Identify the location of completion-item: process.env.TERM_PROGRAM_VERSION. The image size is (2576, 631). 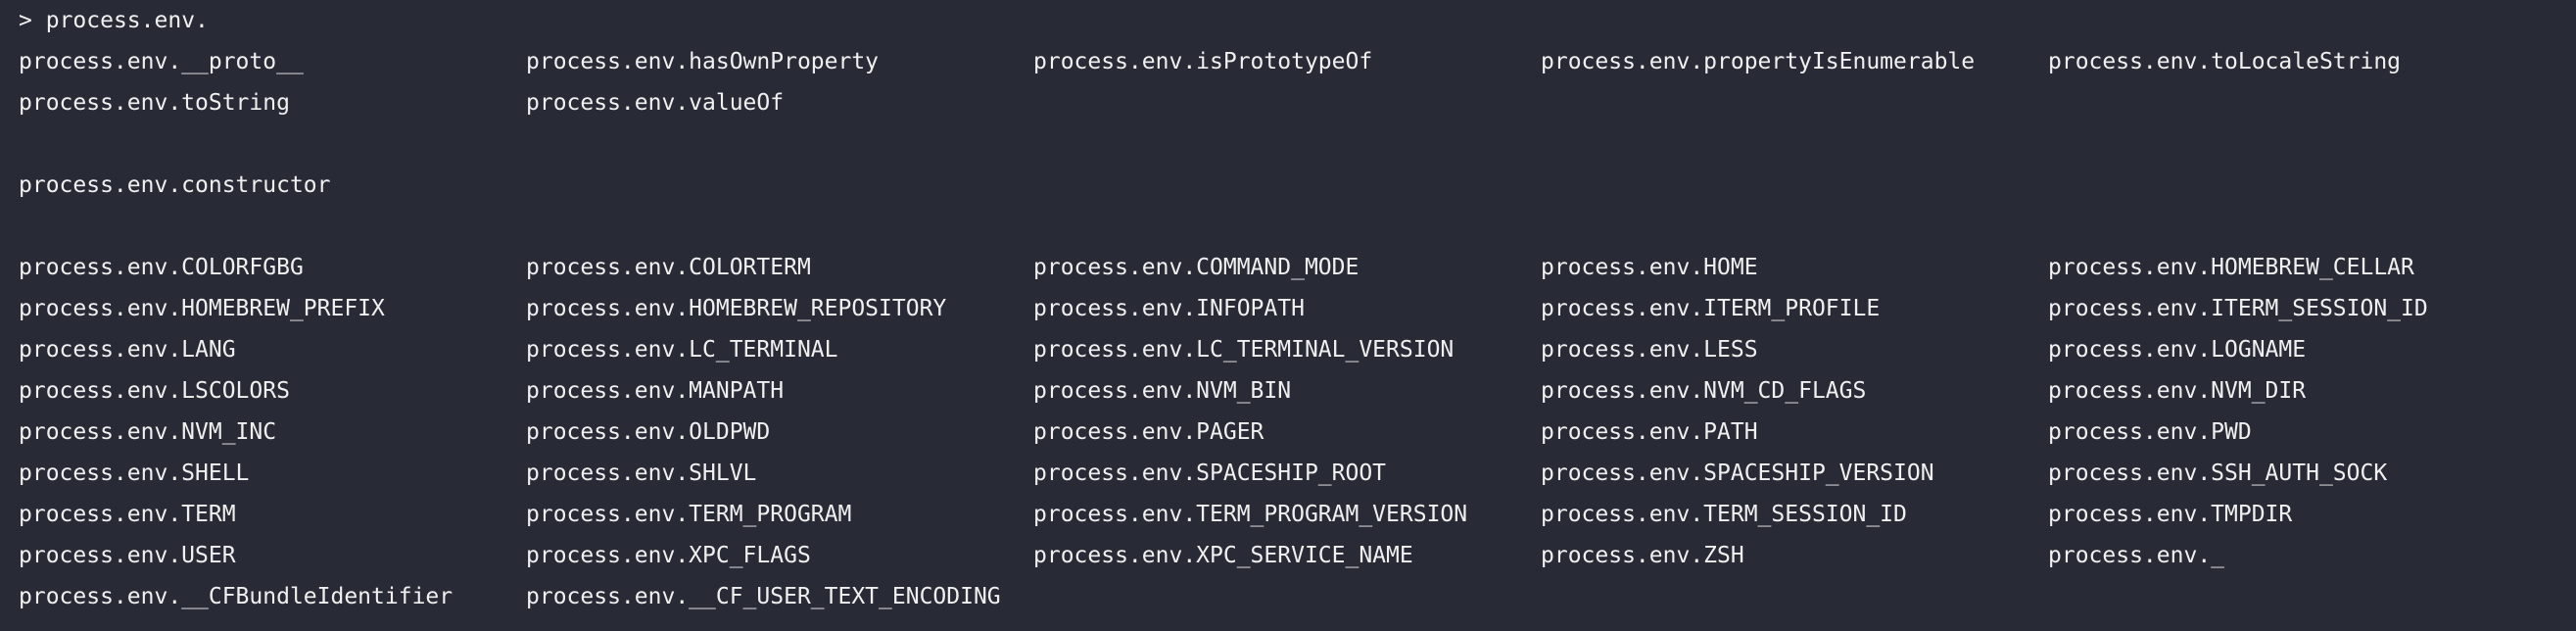
(1287, 514).